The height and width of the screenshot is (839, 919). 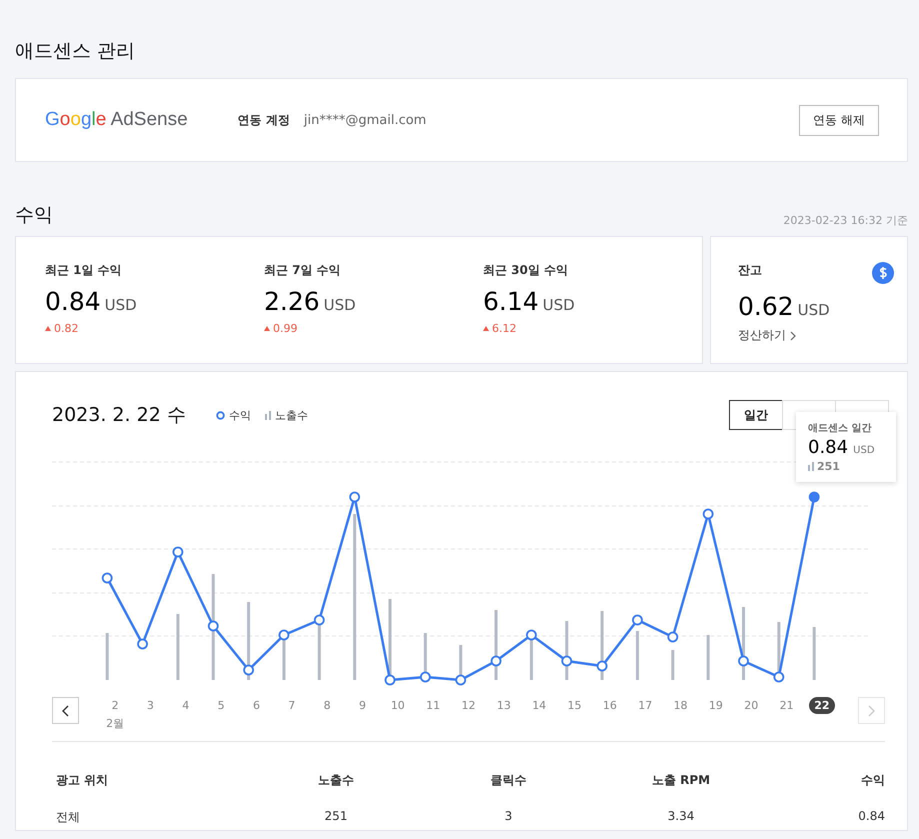 I want to click on tooltip-impressions: 251, so click(x=828, y=466).